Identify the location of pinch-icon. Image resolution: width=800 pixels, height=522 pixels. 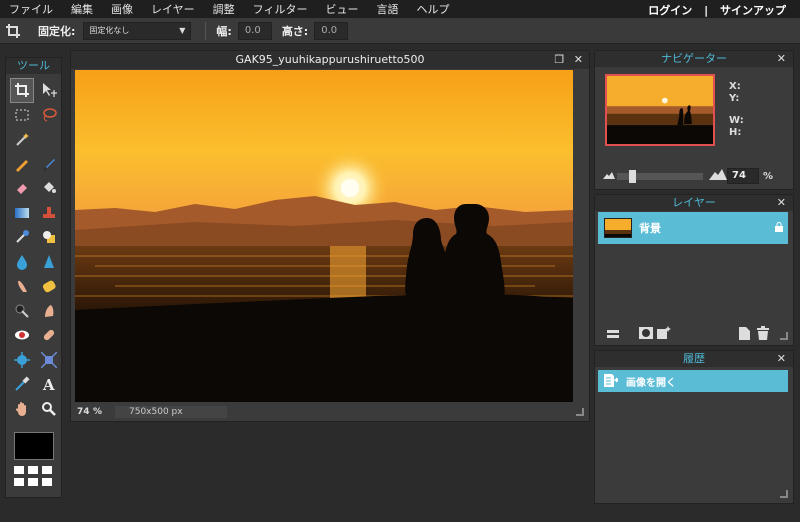
(49, 360).